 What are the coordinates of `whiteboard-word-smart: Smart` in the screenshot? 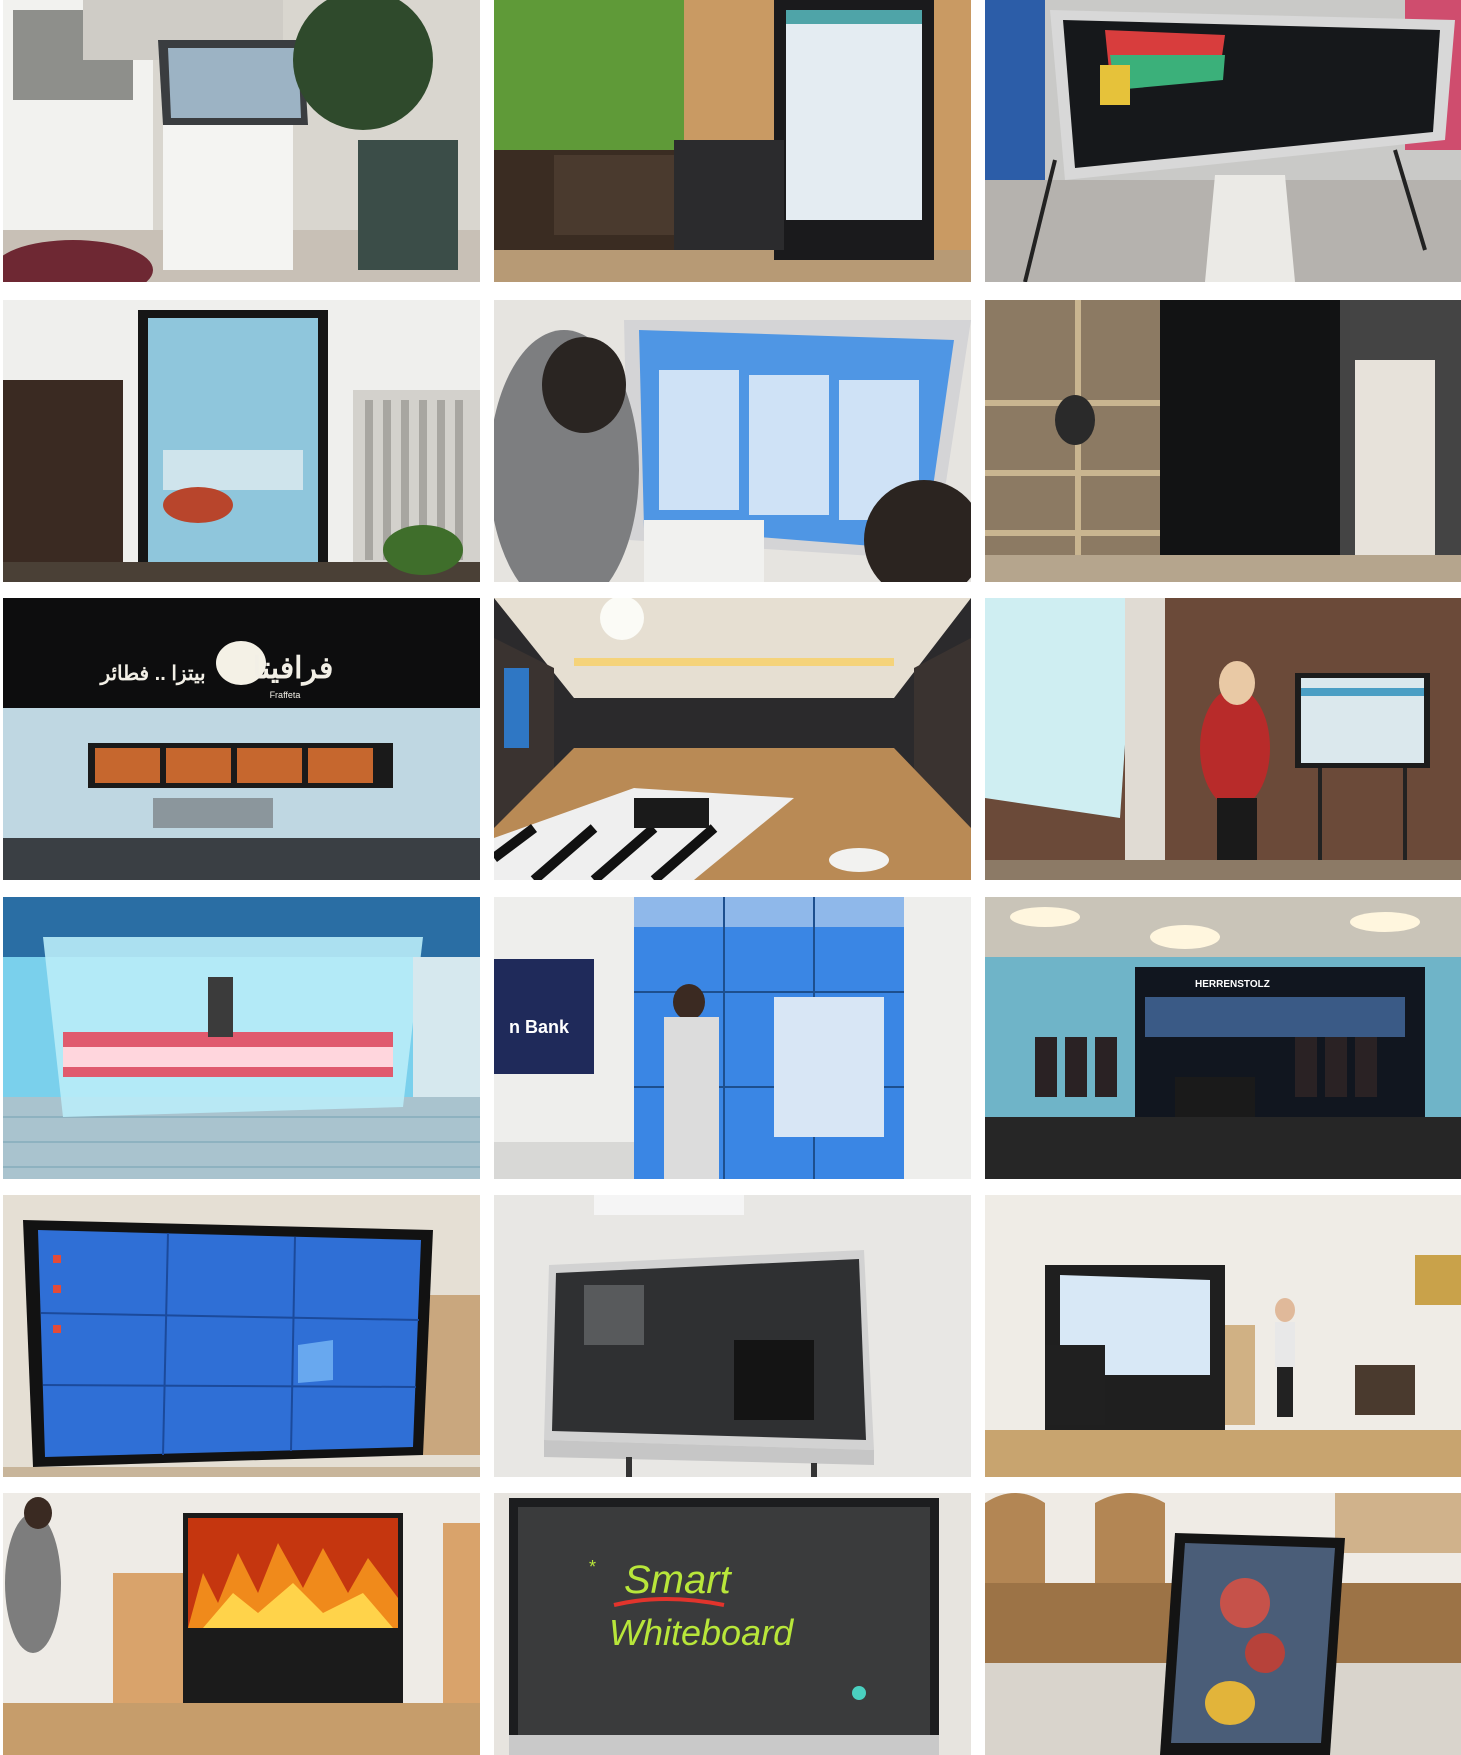 It's located at (678, 1580).